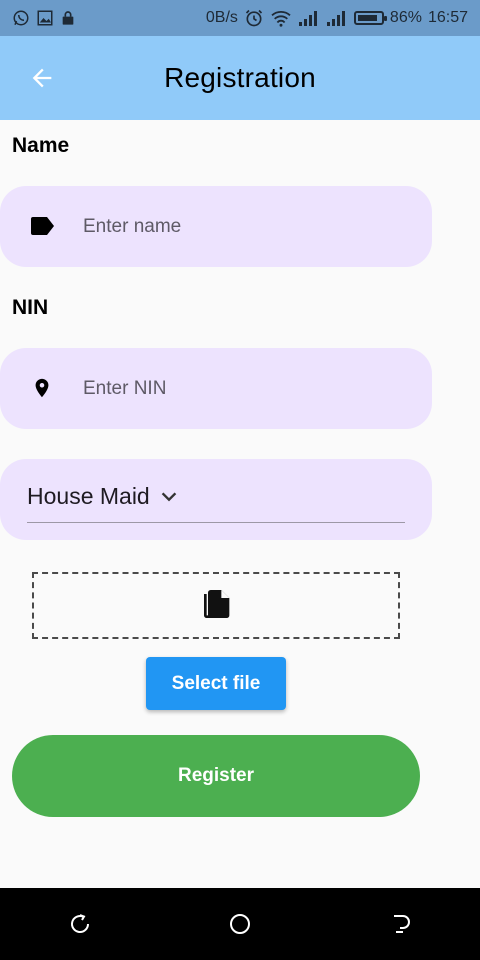 The image size is (480, 960). I want to click on lock-icon, so click(68, 18).